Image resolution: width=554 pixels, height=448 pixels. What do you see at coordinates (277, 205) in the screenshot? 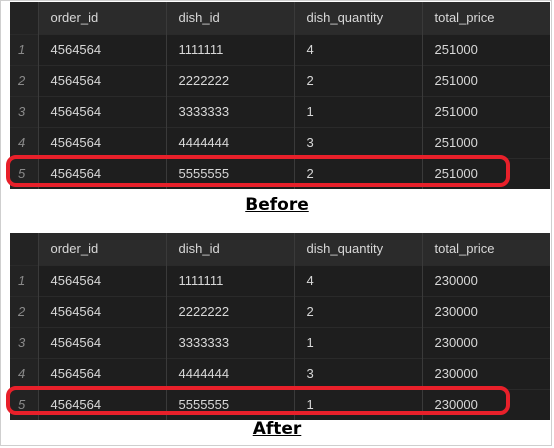
I see `before-caption: Before` at bounding box center [277, 205].